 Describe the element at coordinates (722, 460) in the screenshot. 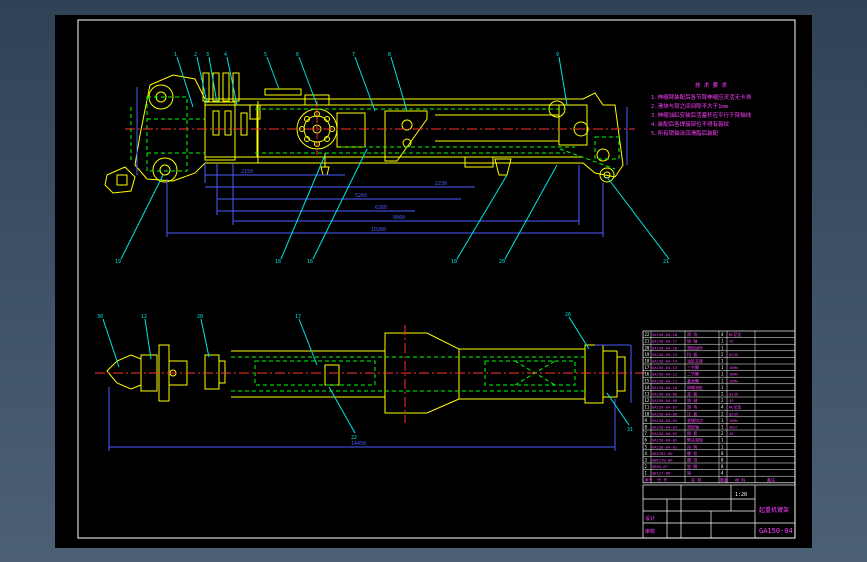

I see `bom-qty: 8` at that location.